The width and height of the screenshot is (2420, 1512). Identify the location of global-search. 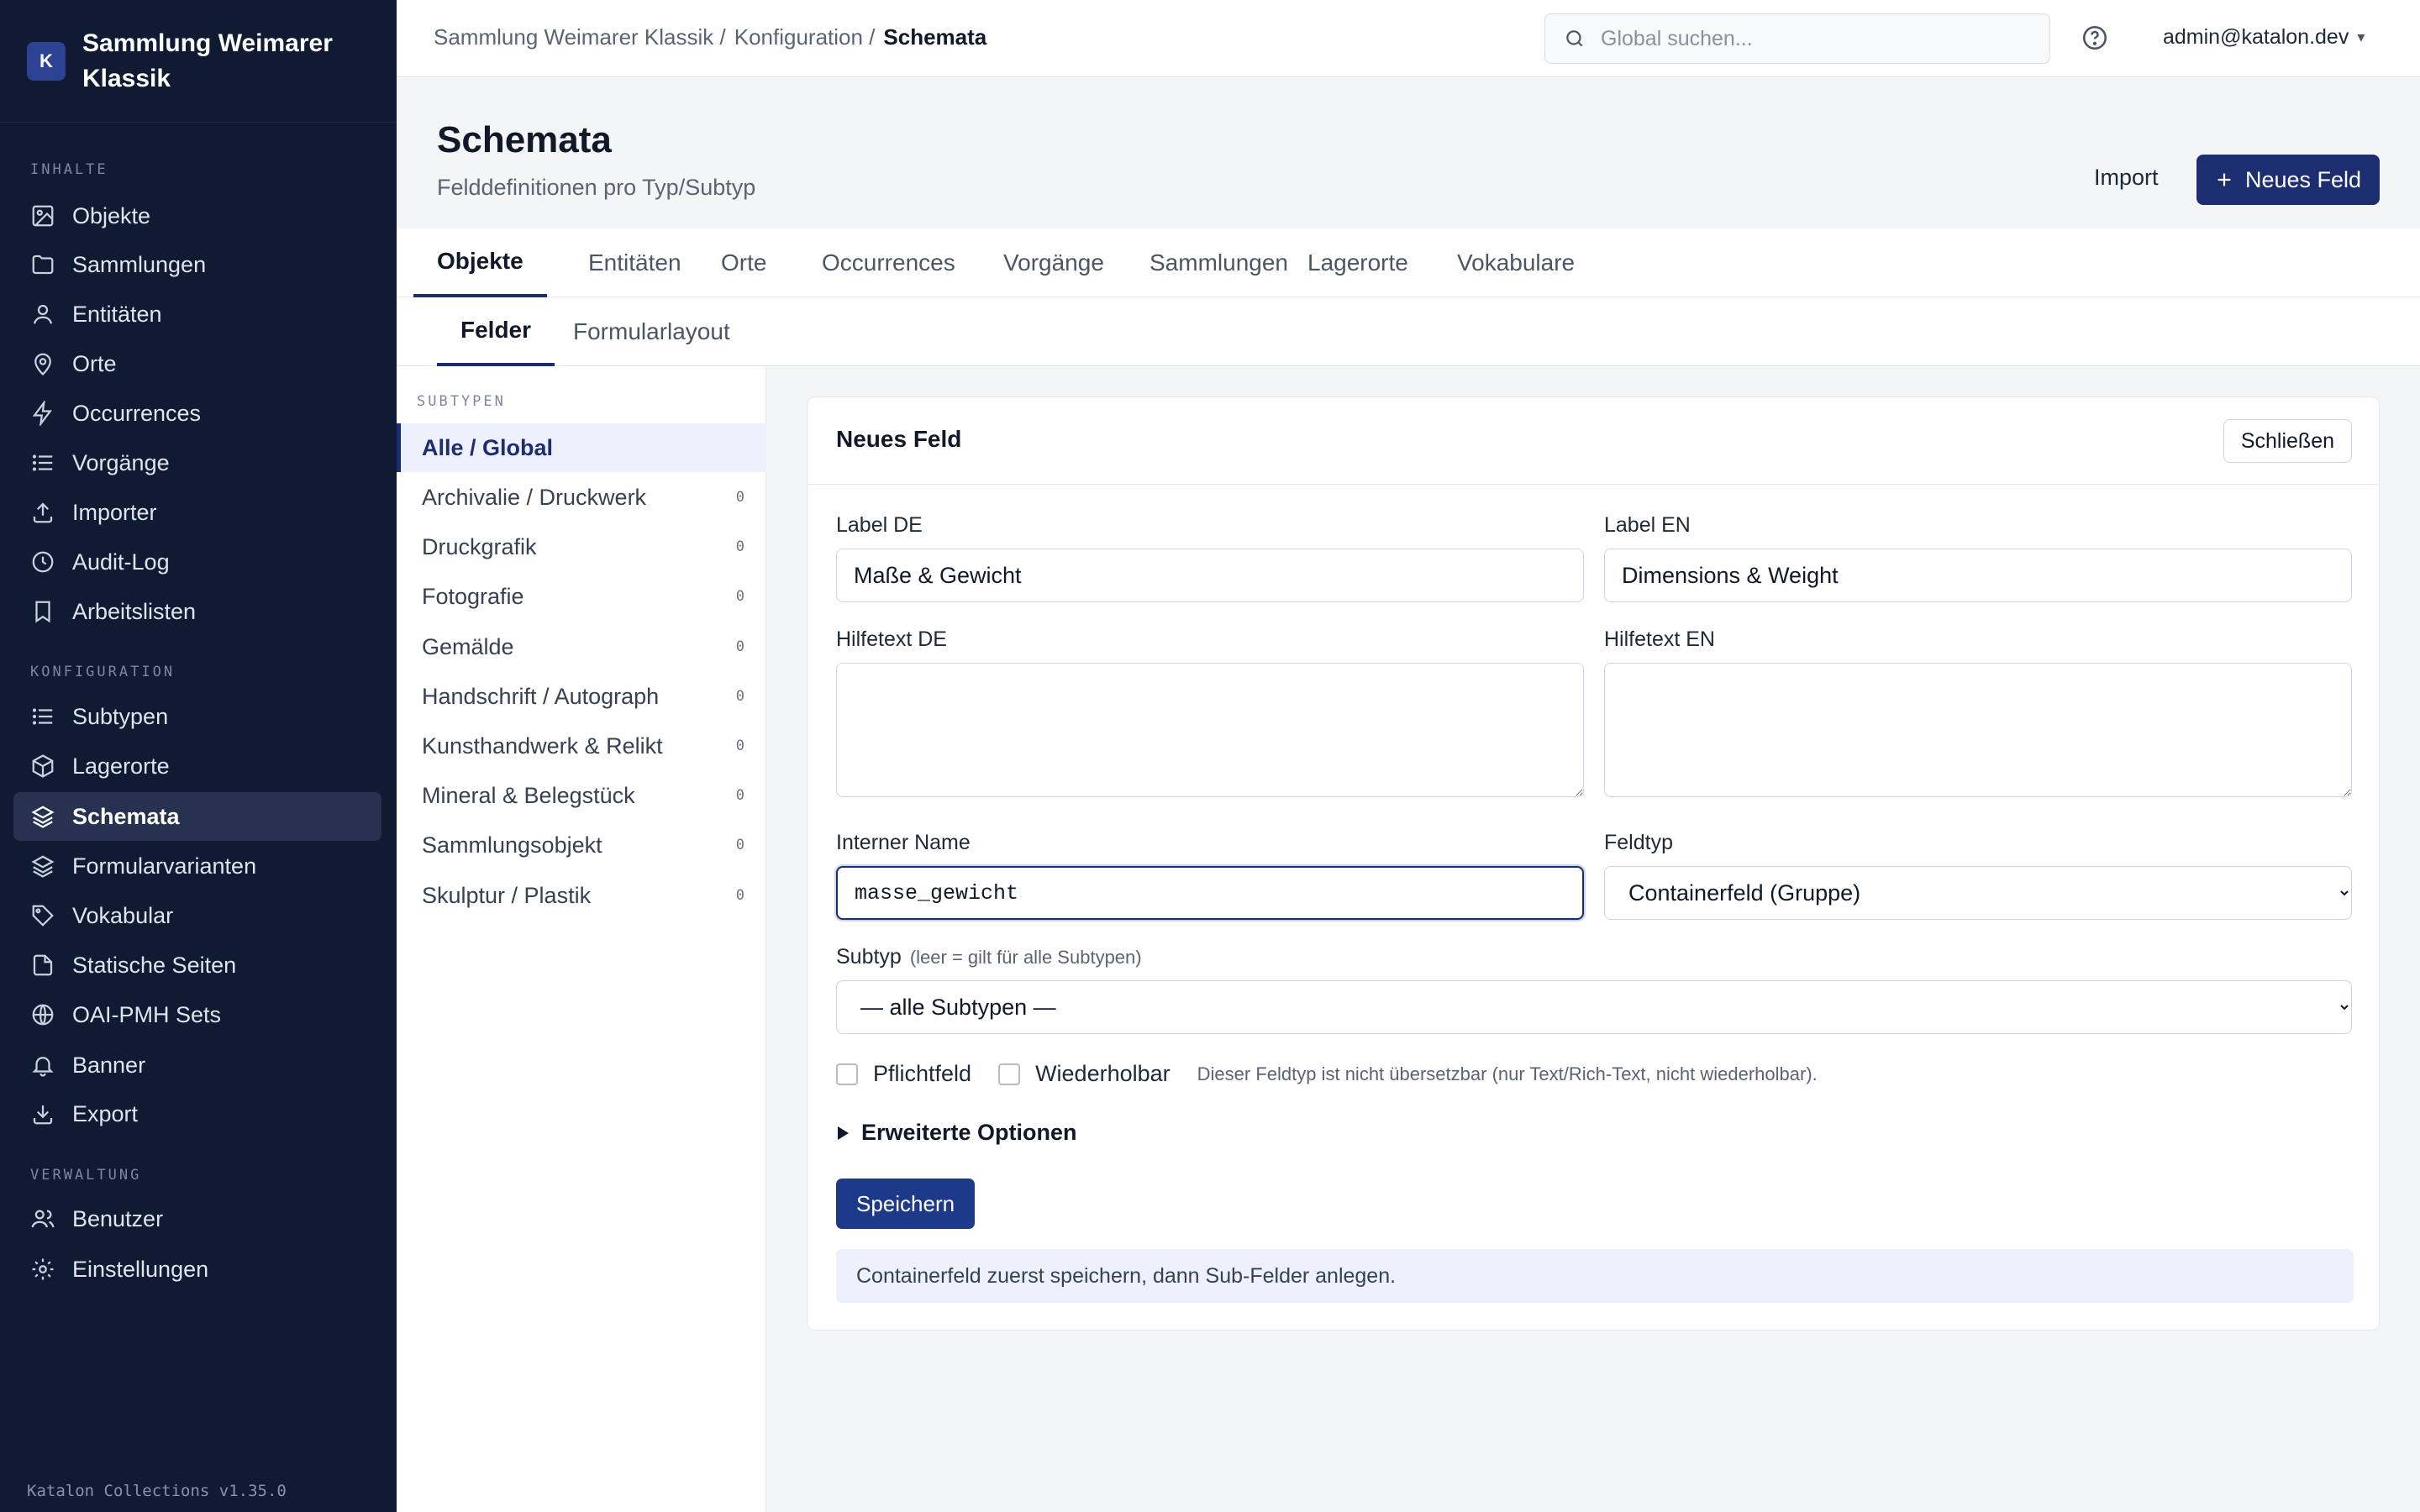
(1797, 38).